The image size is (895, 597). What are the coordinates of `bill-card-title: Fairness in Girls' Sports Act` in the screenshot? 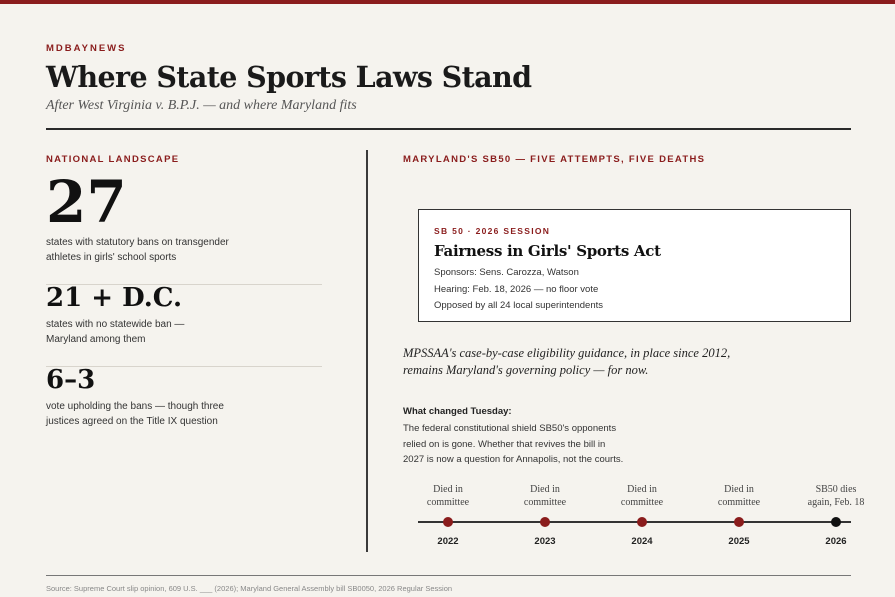 It's located at (547, 251).